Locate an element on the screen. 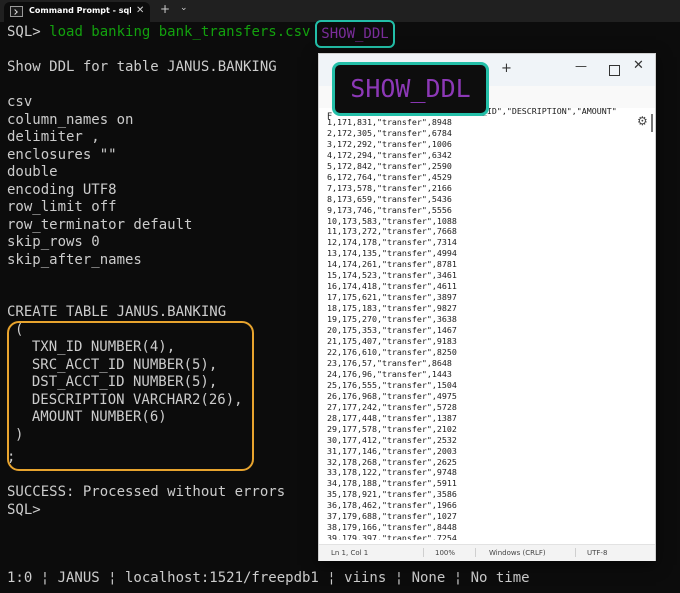 The width and height of the screenshot is (680, 593). csv-row: 36,178,462,"transfer",1966 is located at coordinates (392, 505).